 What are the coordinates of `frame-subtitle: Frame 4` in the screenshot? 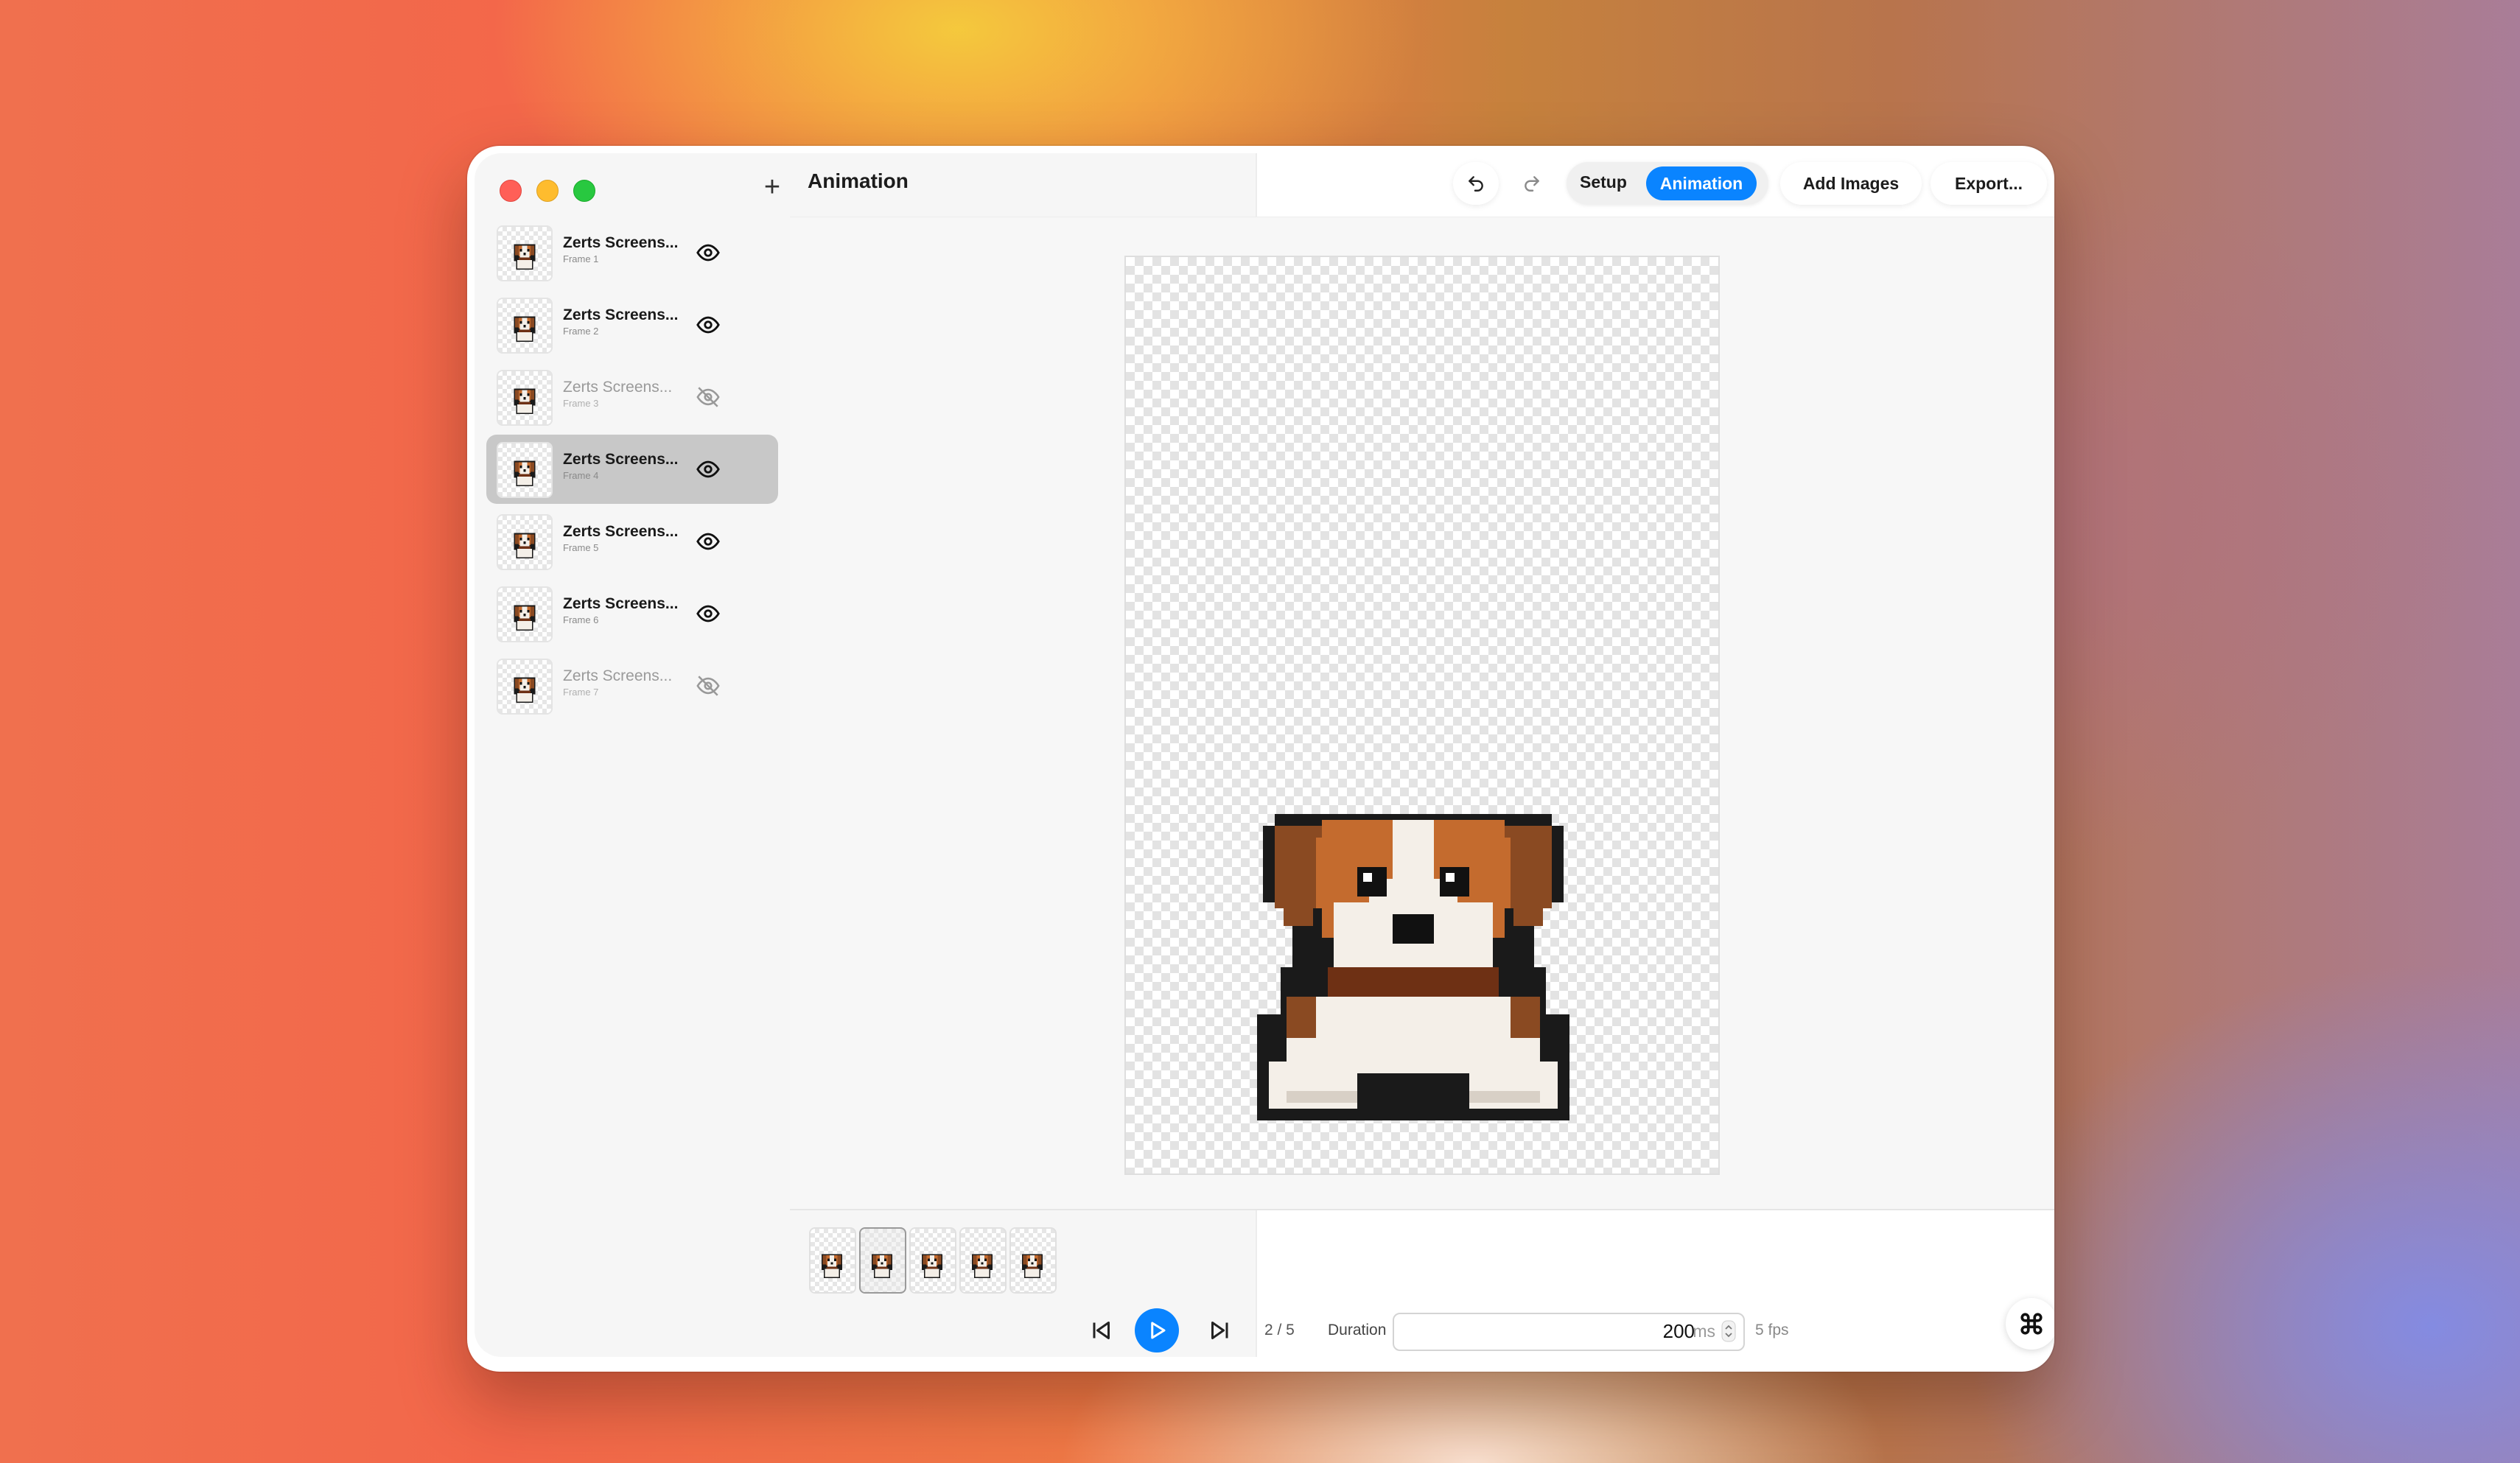 It's located at (581, 475).